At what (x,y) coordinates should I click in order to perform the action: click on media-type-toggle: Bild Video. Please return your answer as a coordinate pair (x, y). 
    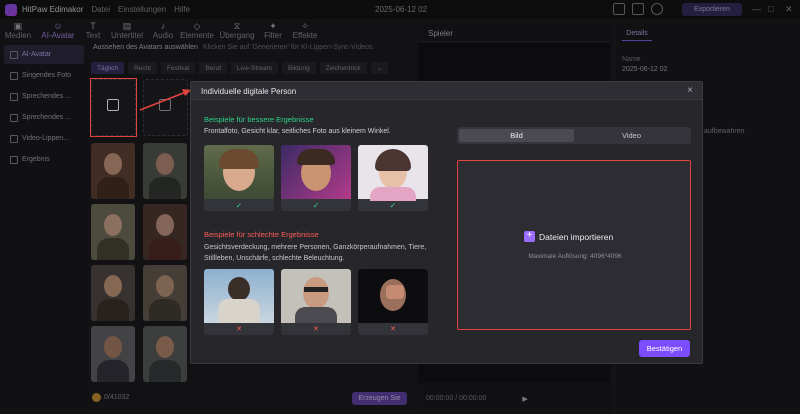
    Looking at the image, I should click on (574, 135).